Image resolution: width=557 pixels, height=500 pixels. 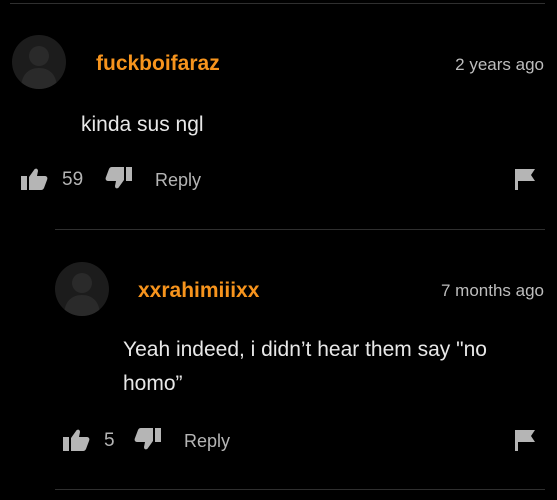 I want to click on comment-timestamp: 2 years ago, so click(x=499, y=64).